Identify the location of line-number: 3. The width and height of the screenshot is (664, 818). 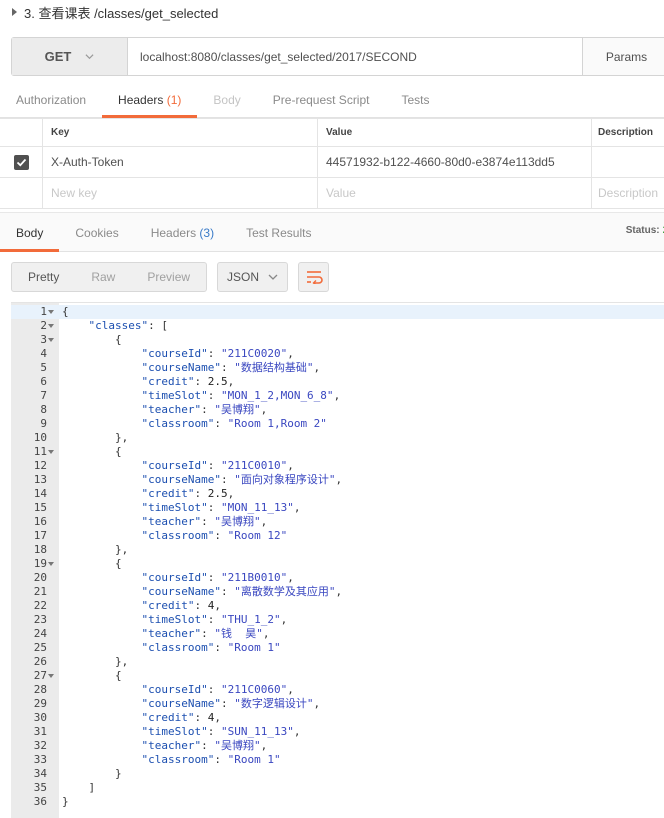
(43, 339).